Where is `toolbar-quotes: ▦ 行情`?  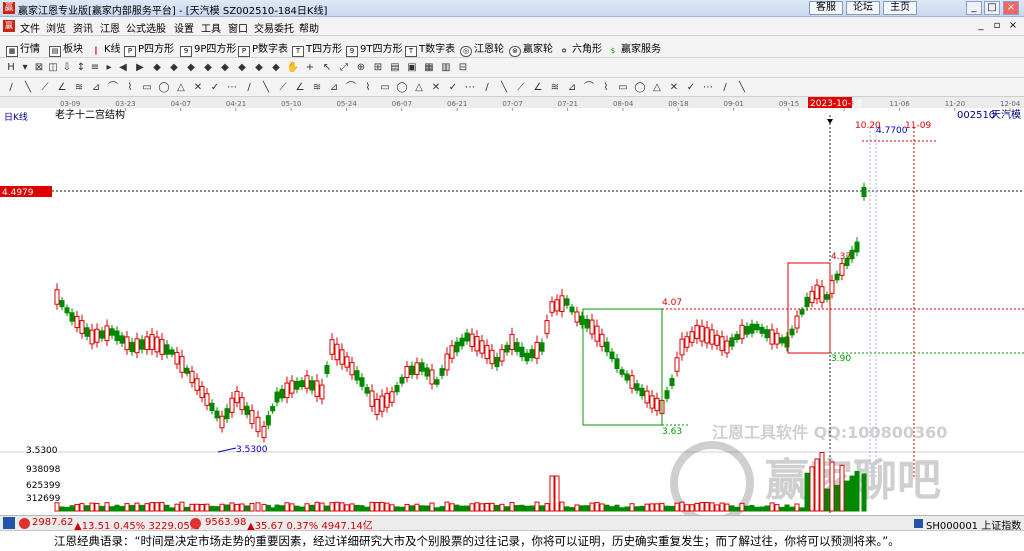 toolbar-quotes: ▦ 行情 is located at coordinates (23, 48).